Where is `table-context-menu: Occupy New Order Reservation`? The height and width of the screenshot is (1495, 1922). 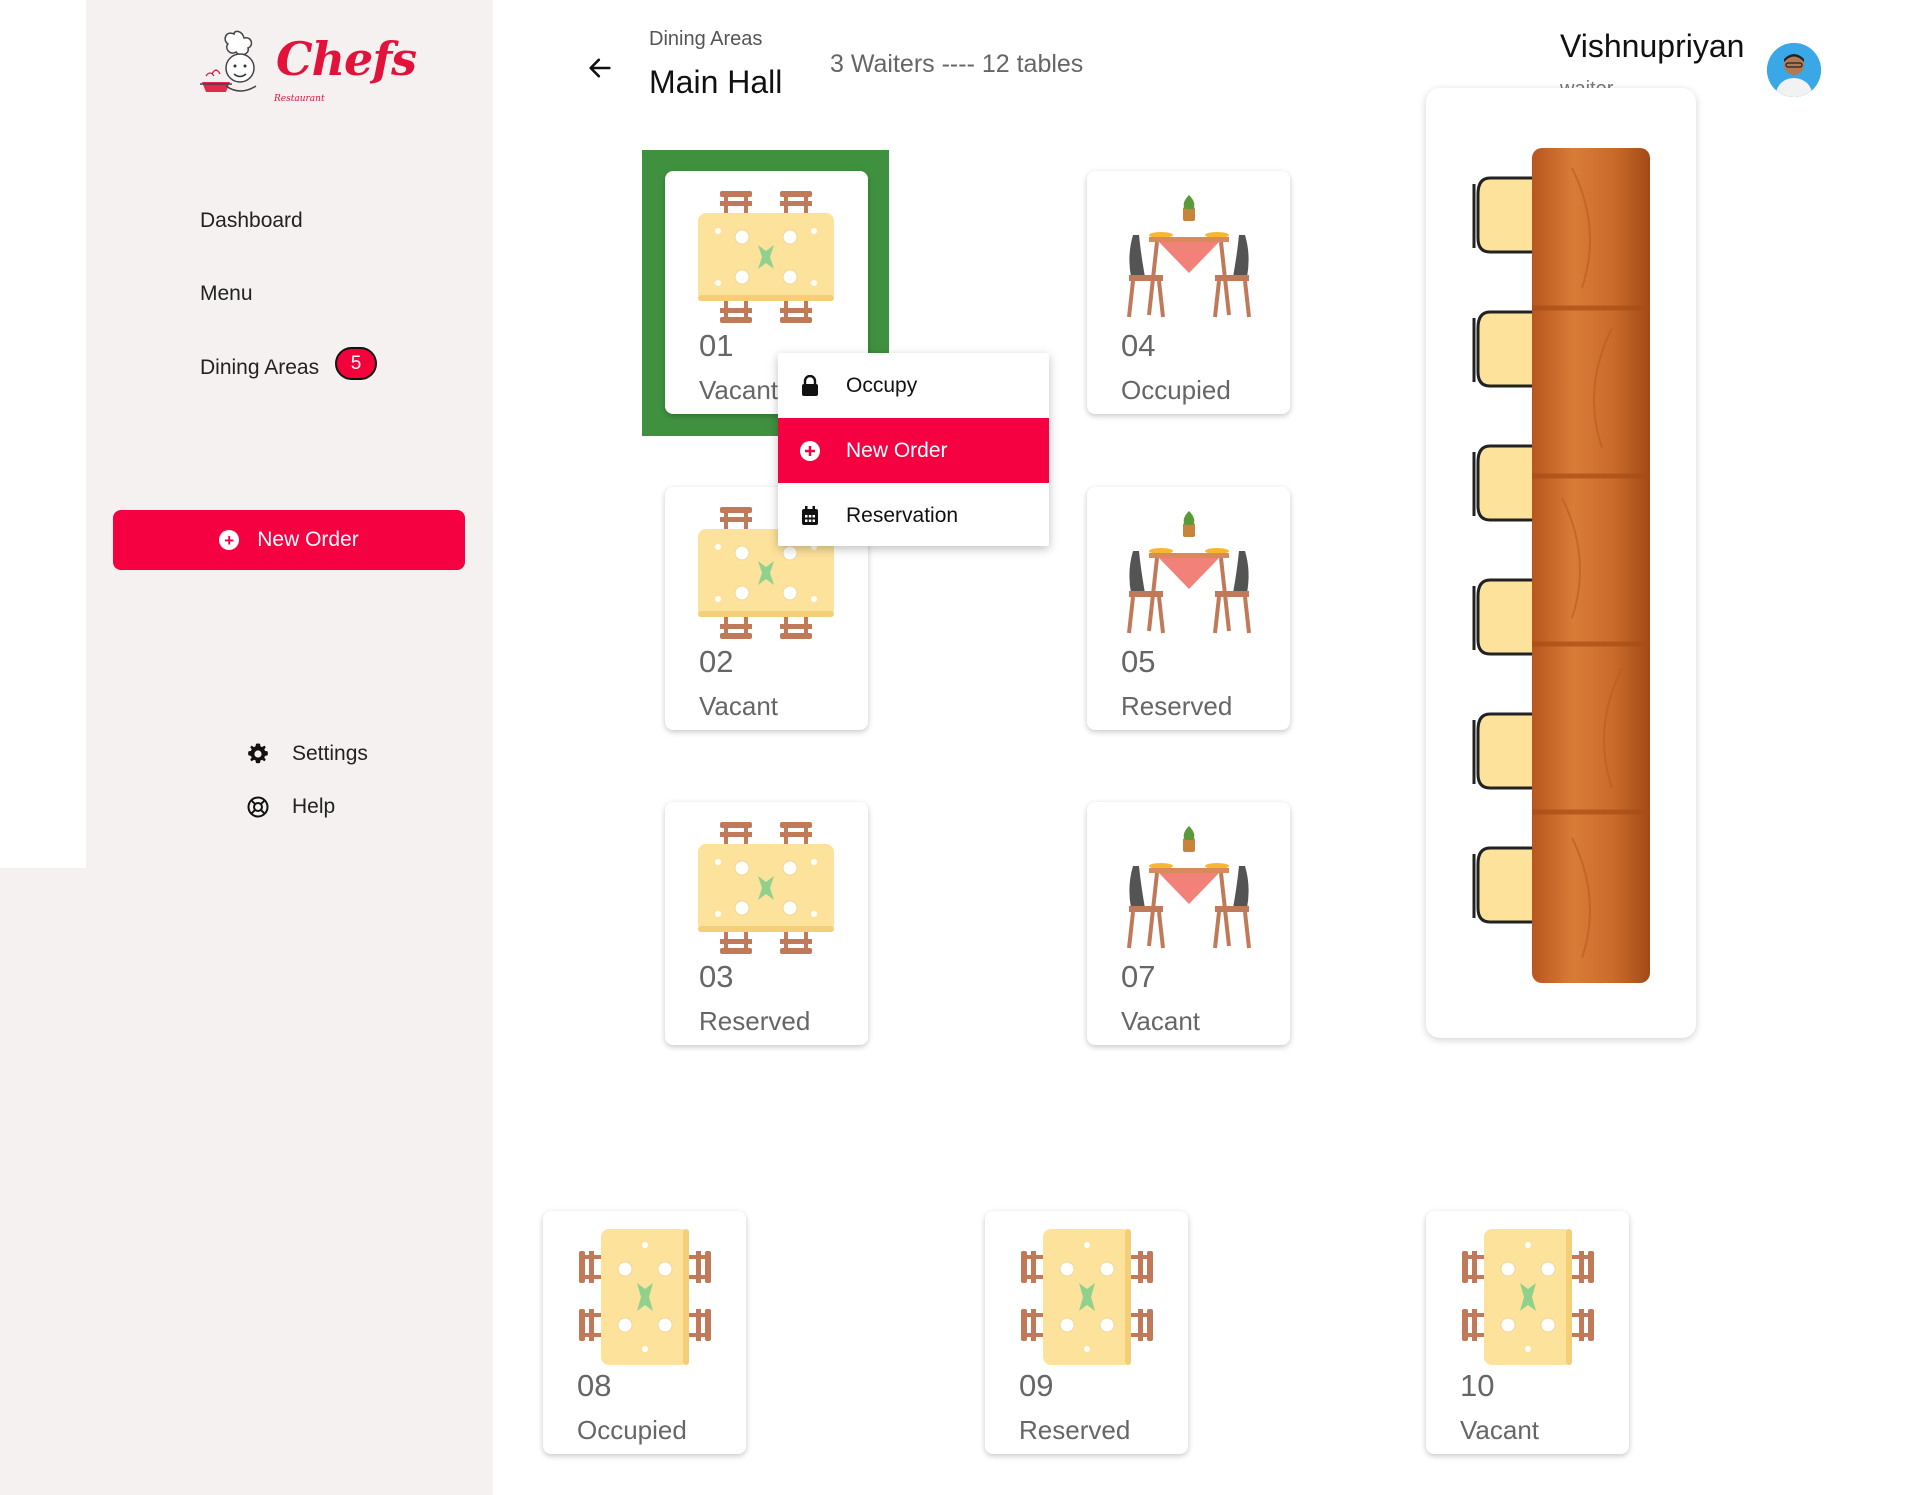
table-context-menu: Occupy New Order Reservation is located at coordinates (913, 449).